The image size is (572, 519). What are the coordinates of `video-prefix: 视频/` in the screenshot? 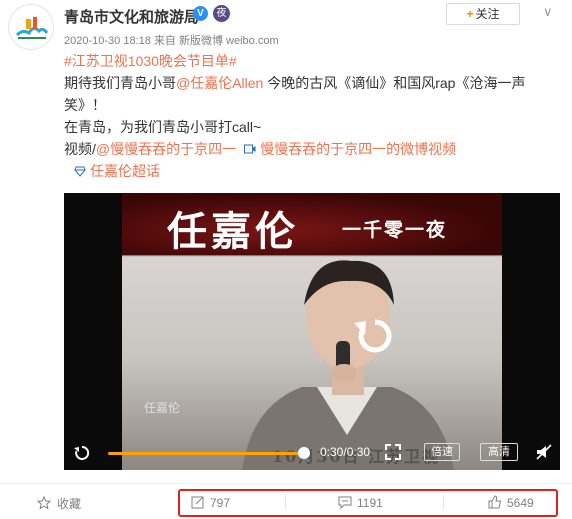 It's located at (80, 149).